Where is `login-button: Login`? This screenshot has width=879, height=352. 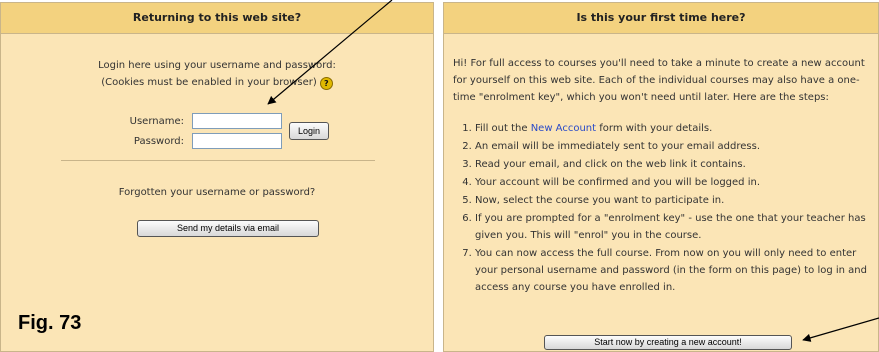
login-button: Login is located at coordinates (309, 131).